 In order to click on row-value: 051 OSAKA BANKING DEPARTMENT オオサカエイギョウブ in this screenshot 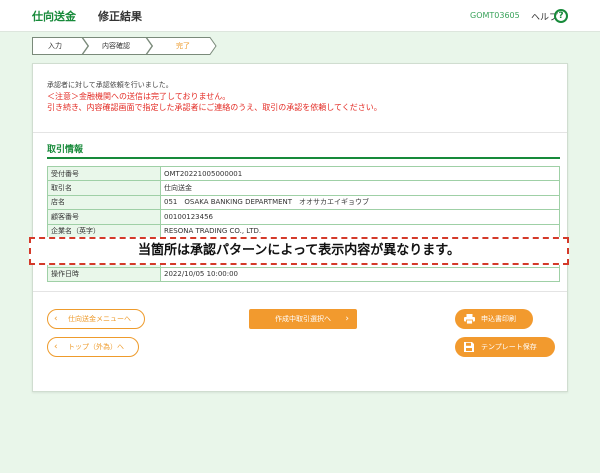, I will do `click(360, 202)`.